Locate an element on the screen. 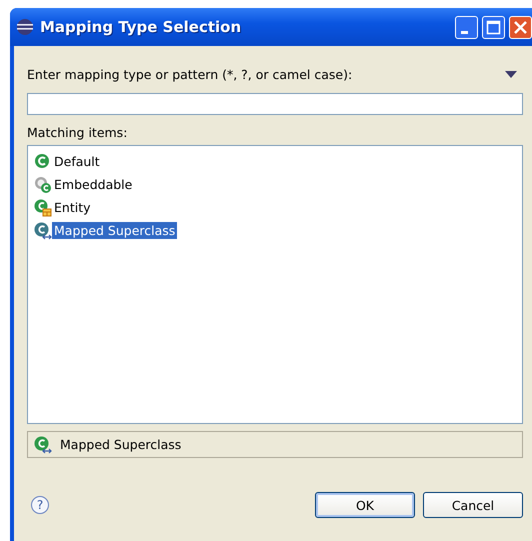 The image size is (532, 541). list-item: Embeddable is located at coordinates (93, 184).